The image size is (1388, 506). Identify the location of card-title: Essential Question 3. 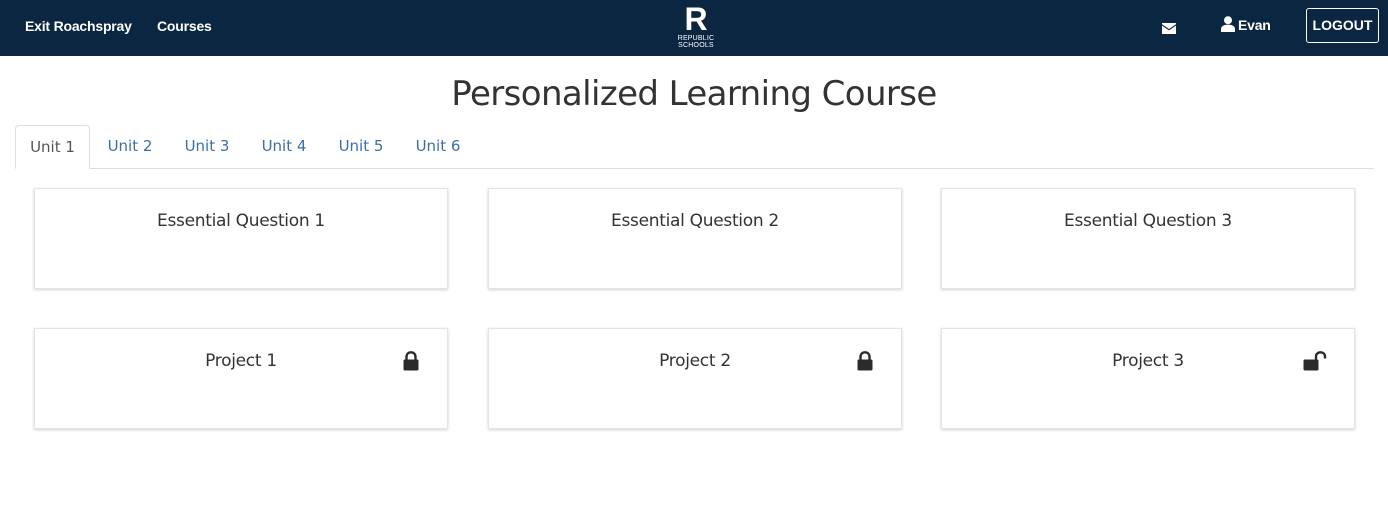
(1148, 221).